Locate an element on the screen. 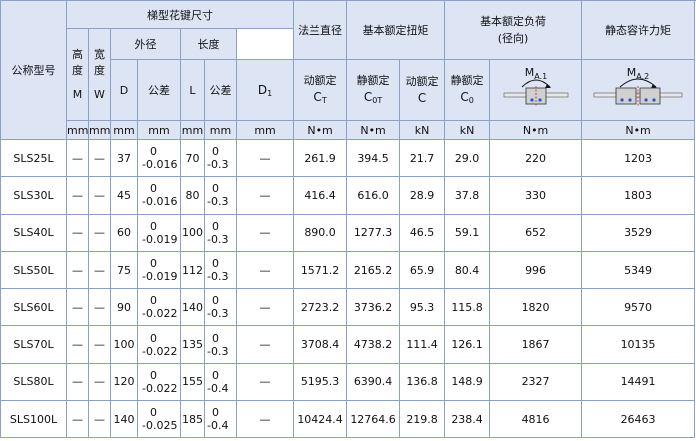 The image size is (696, 441). header-static-torque-label: 静额定 is located at coordinates (373, 80).